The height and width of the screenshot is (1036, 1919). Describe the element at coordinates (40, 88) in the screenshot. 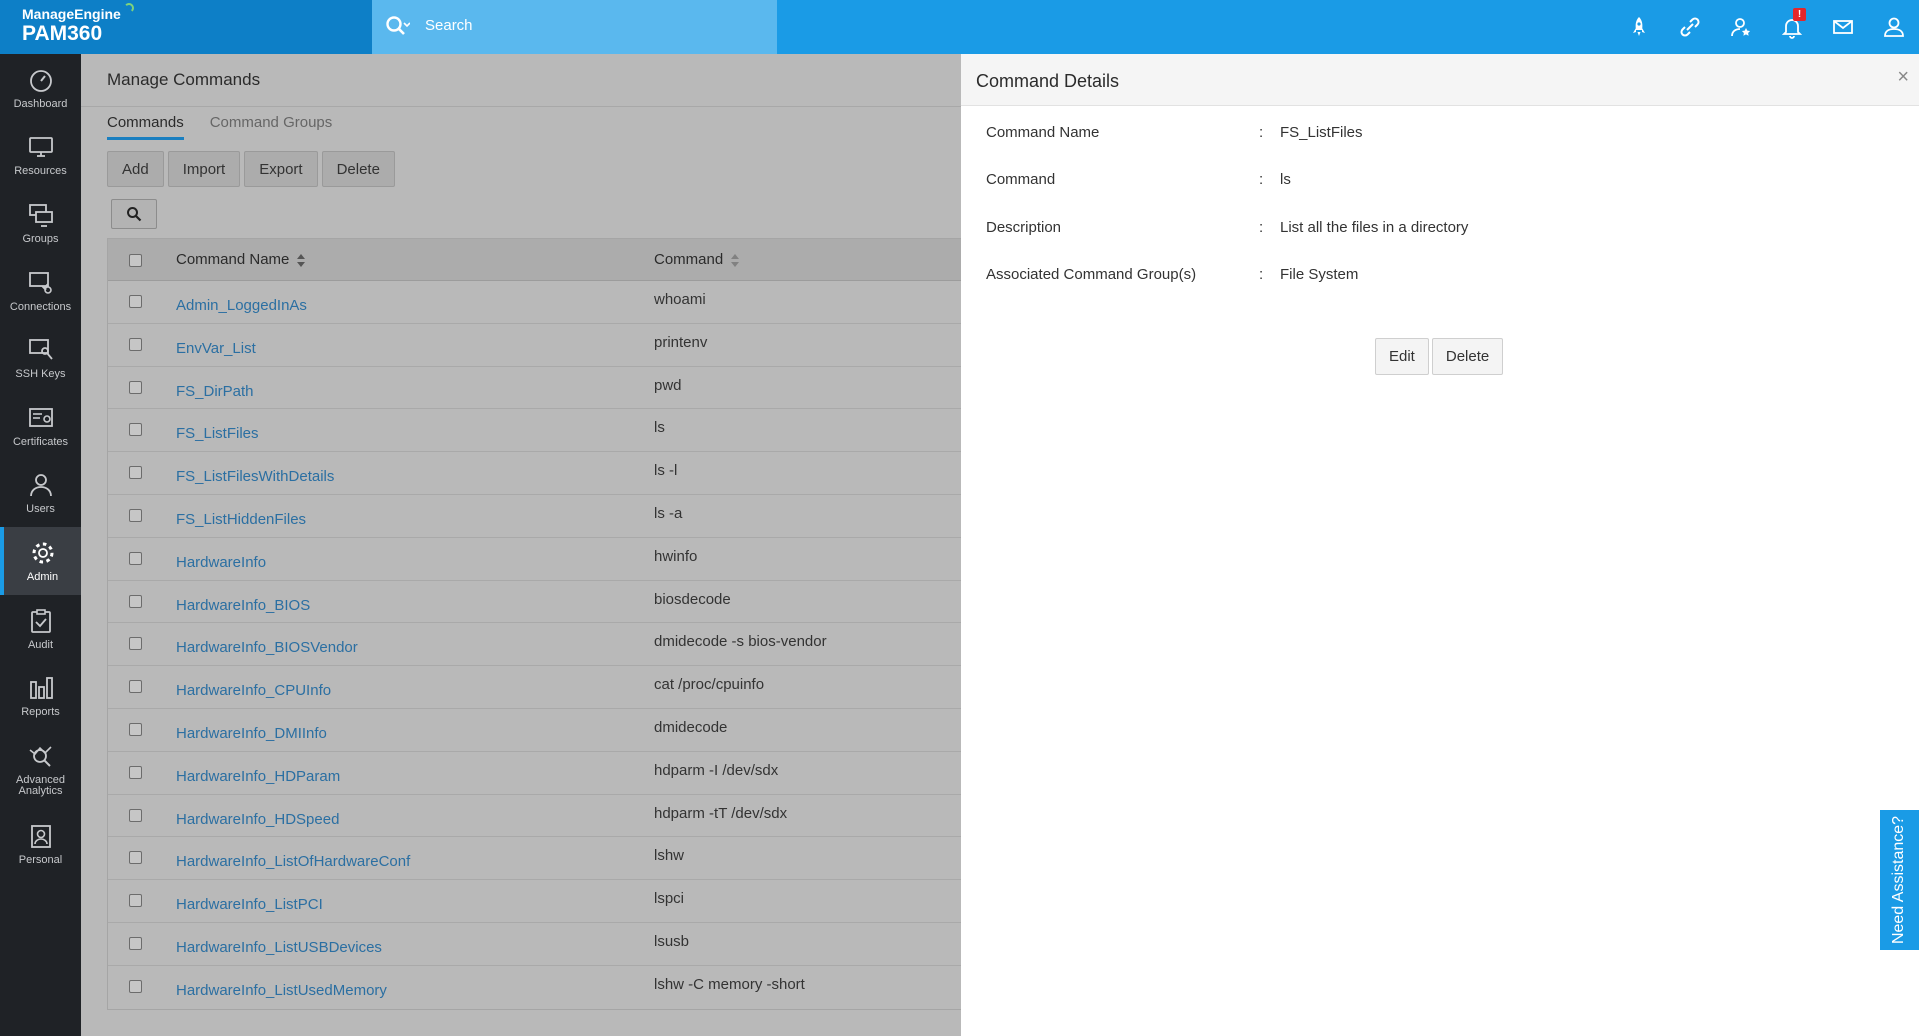

I see `sidebar-item-dashboard: Dashboard` at that location.